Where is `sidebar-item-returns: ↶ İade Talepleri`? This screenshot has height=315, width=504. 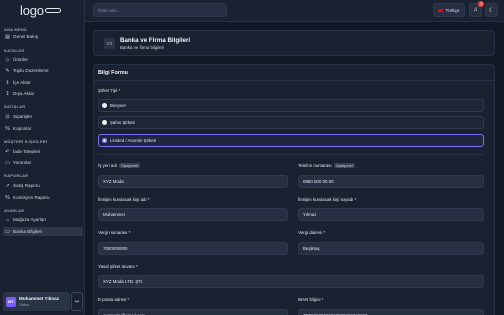
sidebar-item-returns: ↶ İade Talepleri is located at coordinates (43, 151).